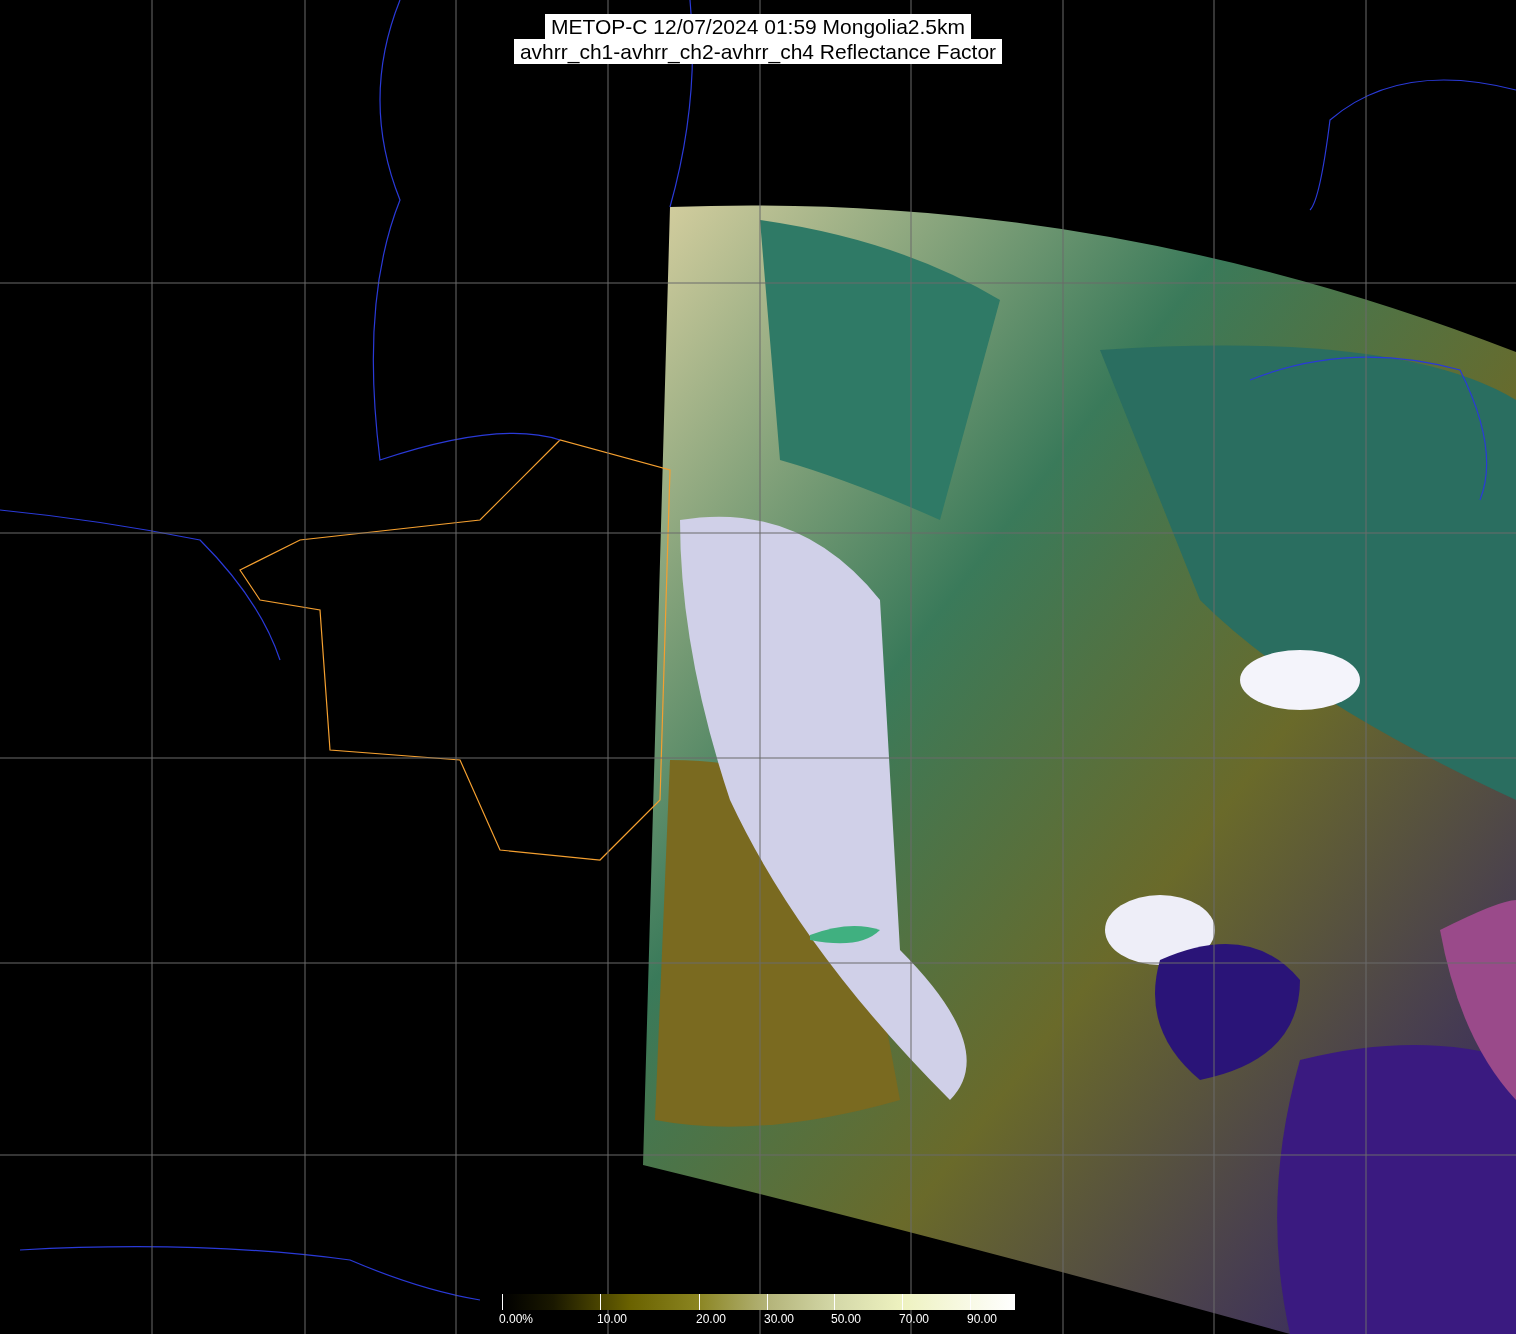 This screenshot has width=1516, height=1334. I want to click on colorbar-label: 50.00, so click(846, 1319).